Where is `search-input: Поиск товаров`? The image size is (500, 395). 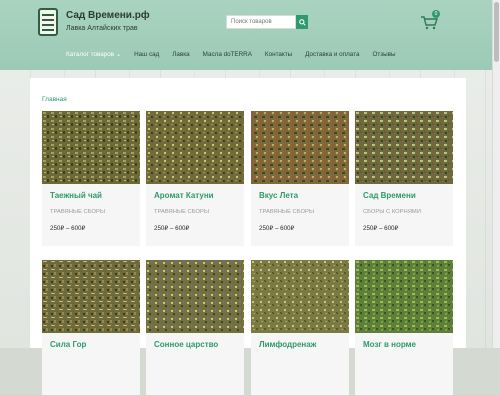
search-input: Поиск товаров is located at coordinates (261, 22).